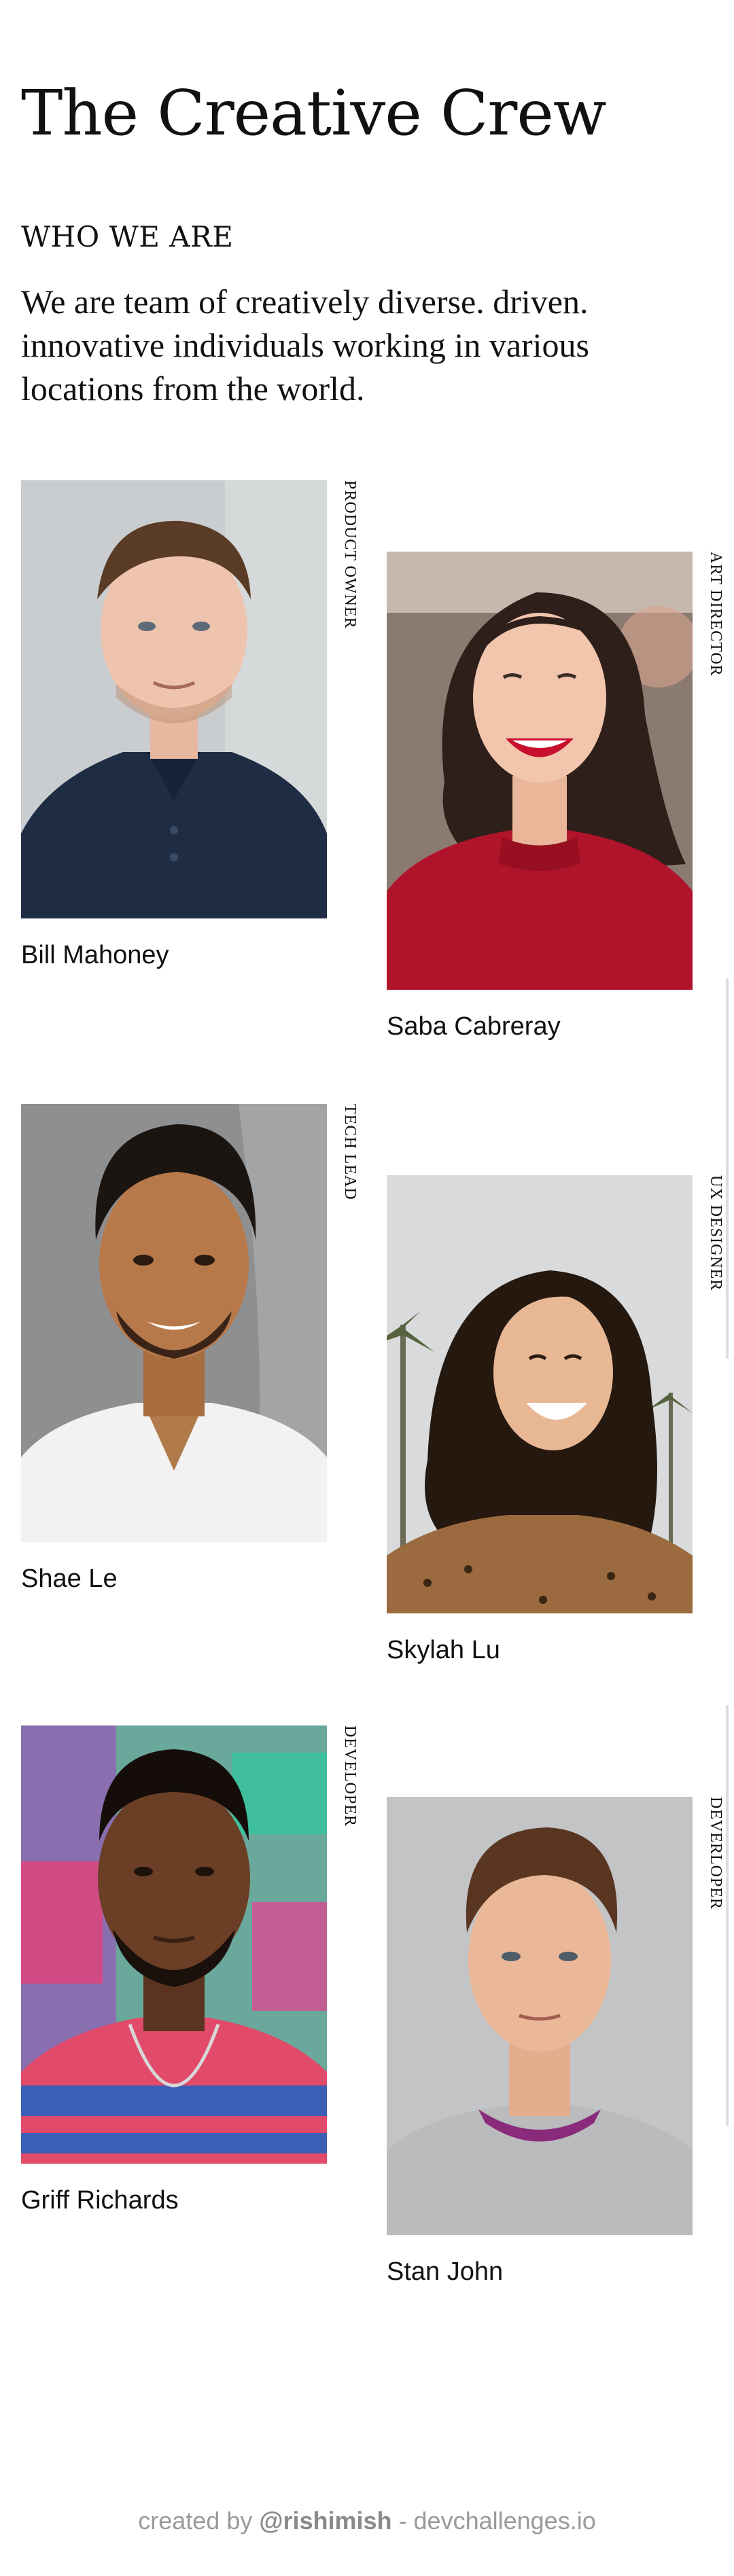 Image resolution: width=734 pixels, height=2576 pixels. I want to click on member-role: UX DESIGNER, so click(715, 1233).